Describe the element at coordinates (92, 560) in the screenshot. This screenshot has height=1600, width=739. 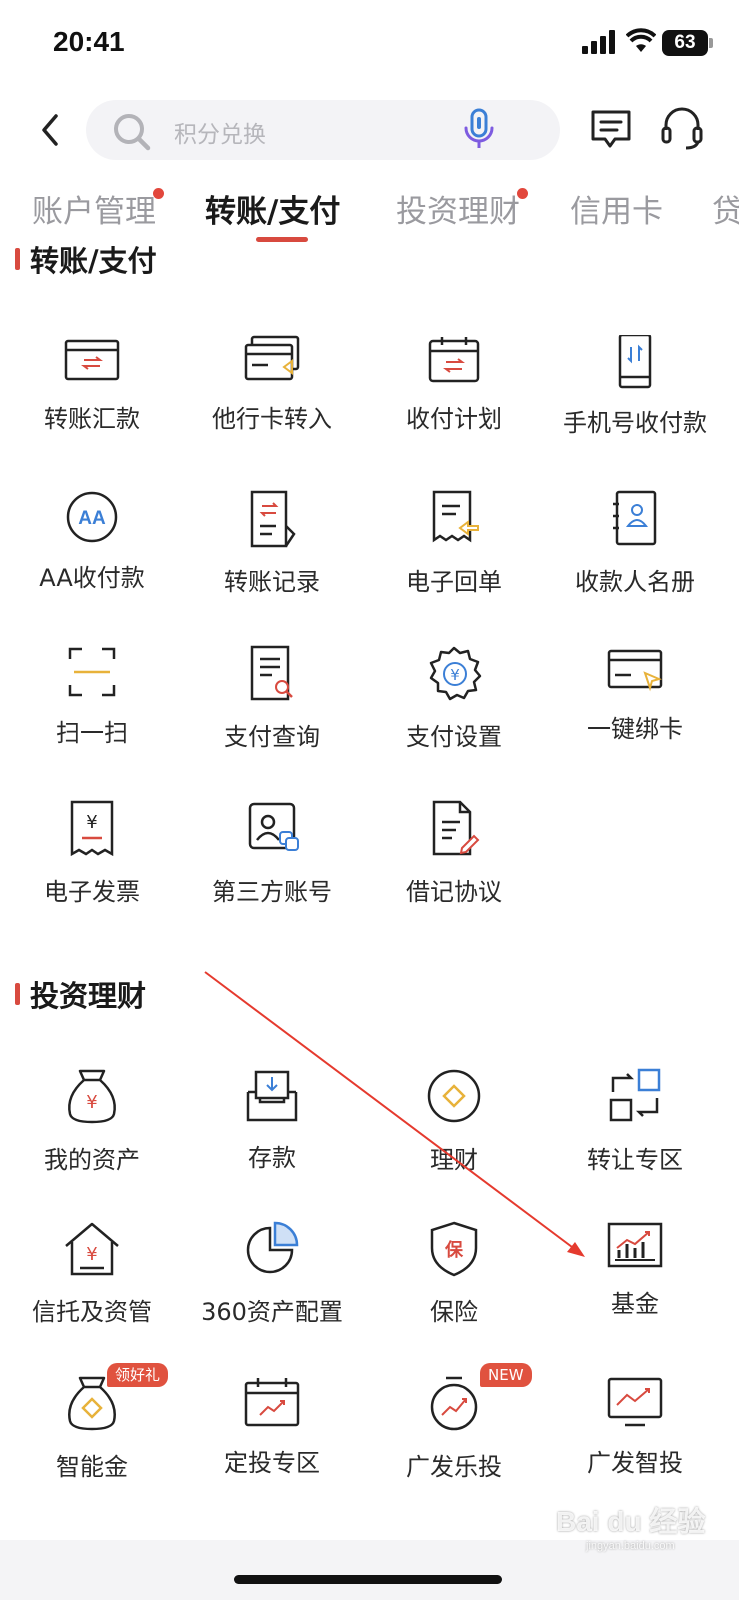
I see `grid-item-aa-pay: AA AA收付款` at that location.